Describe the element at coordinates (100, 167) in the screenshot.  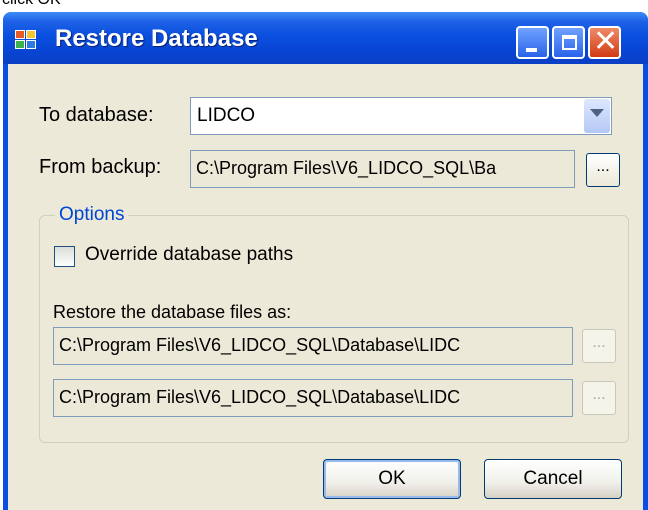
I see `from-backup-label: From backup:` at that location.